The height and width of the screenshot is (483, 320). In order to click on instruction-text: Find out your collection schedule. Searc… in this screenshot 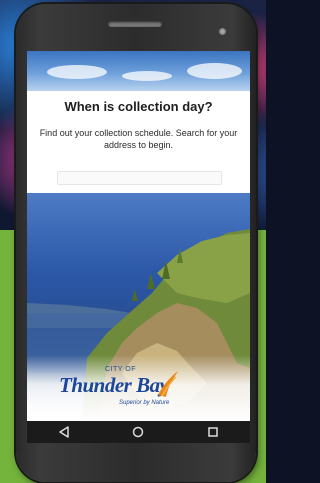, I will do `click(138, 139)`.